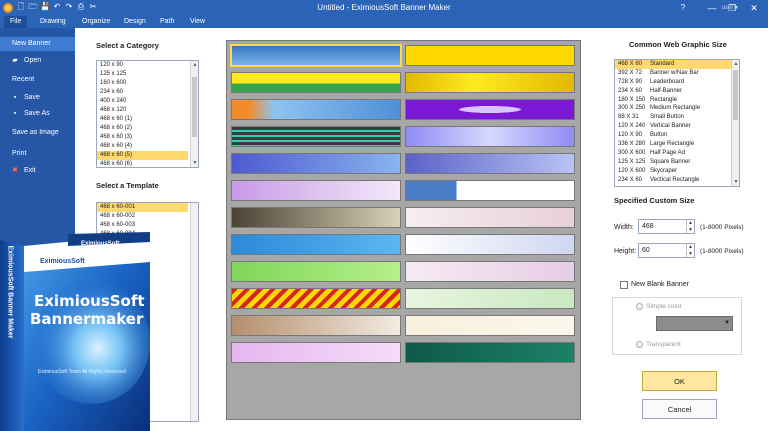 The width and height of the screenshot is (768, 431). I want to click on list-item-selected: 468 x 60 (5), so click(142, 155).